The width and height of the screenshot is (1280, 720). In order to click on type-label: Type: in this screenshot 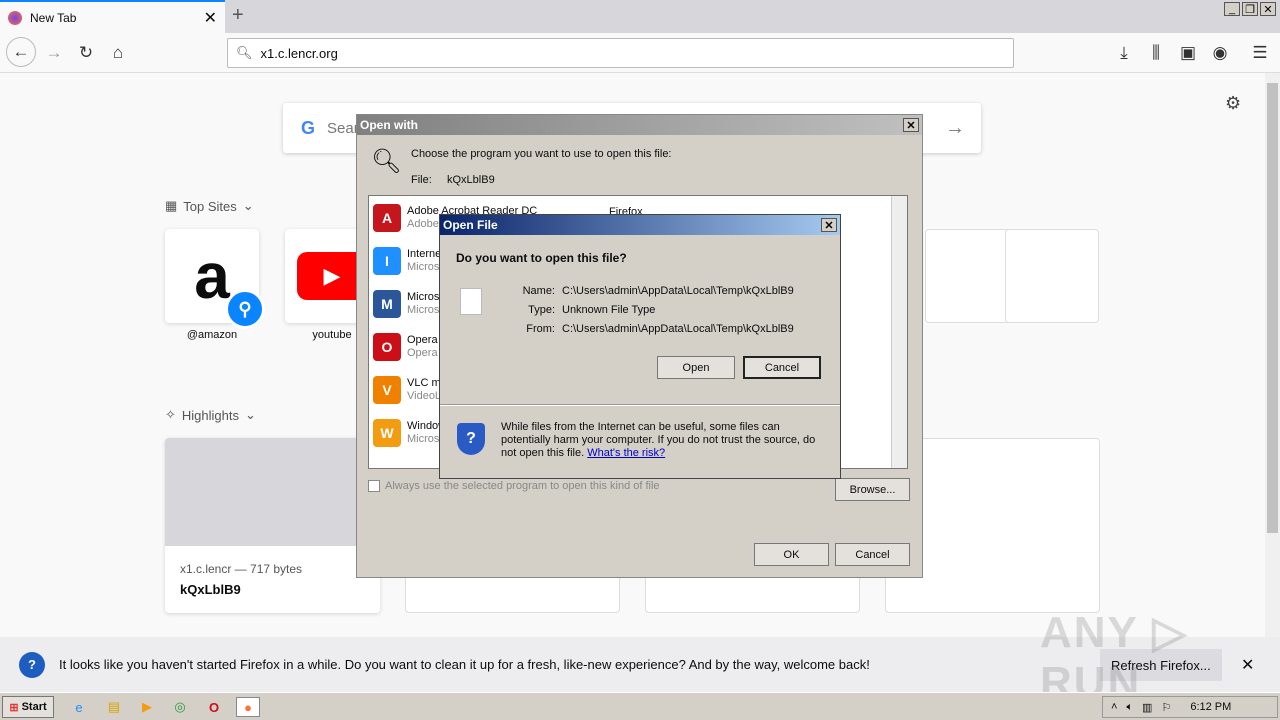, I will do `click(541, 310)`.